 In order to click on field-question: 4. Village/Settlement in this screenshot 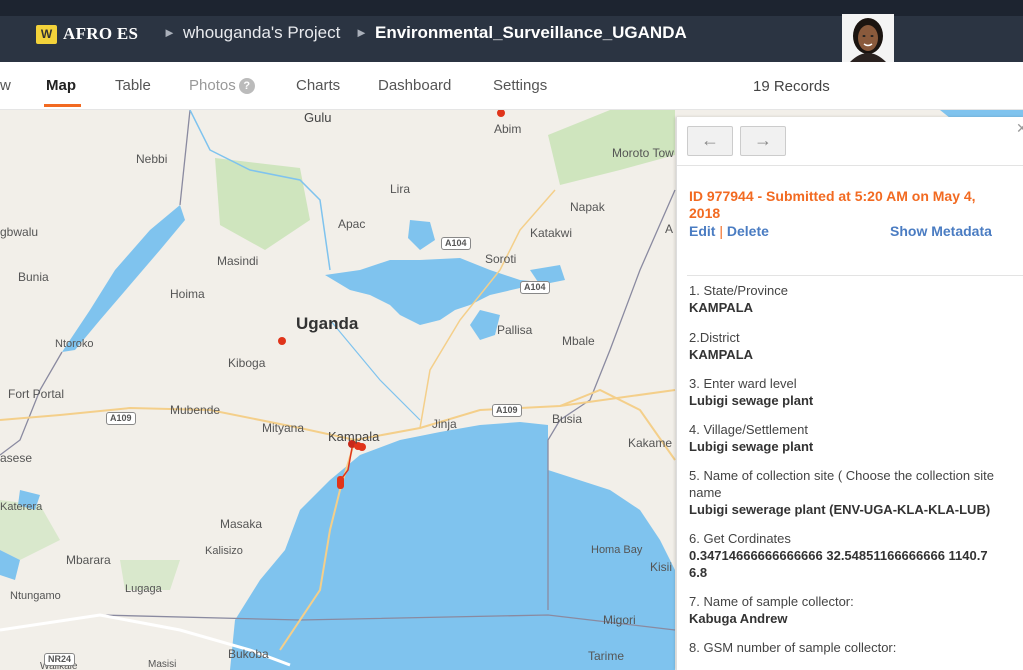, I will do `click(748, 429)`.